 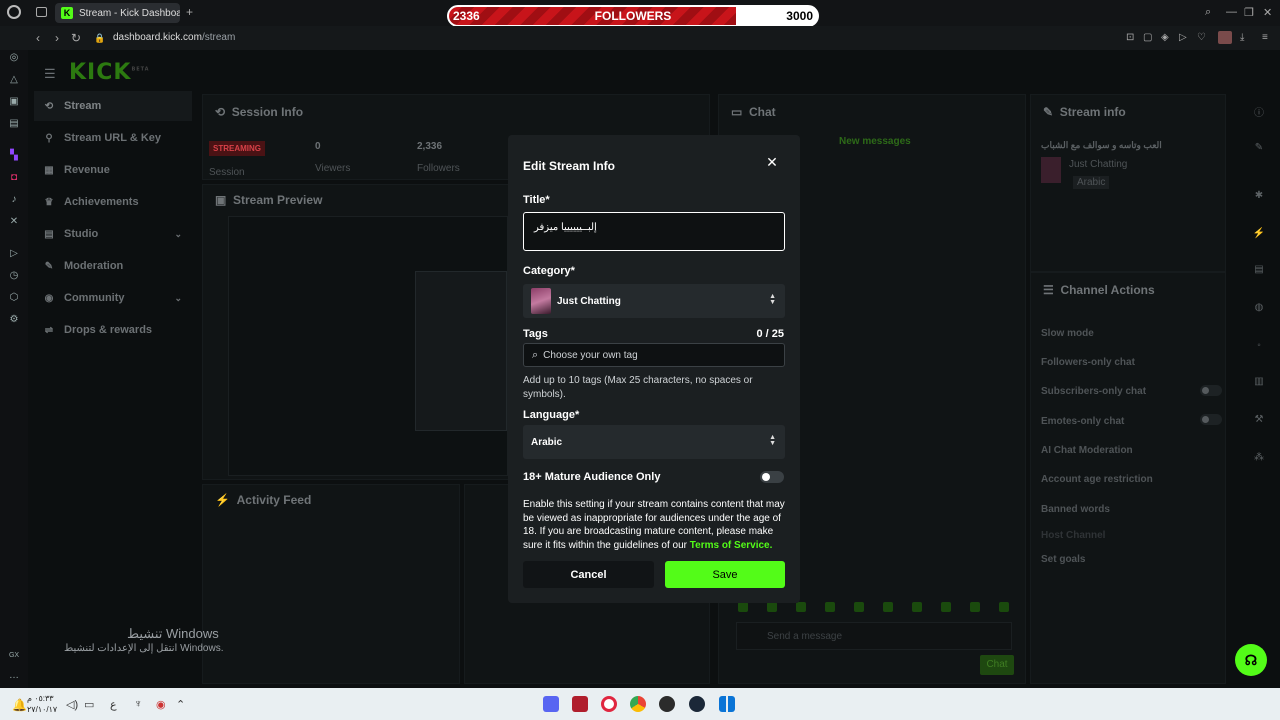 I want to click on sidebar-item-achievements: ♛ Achievements, so click(x=113, y=202).